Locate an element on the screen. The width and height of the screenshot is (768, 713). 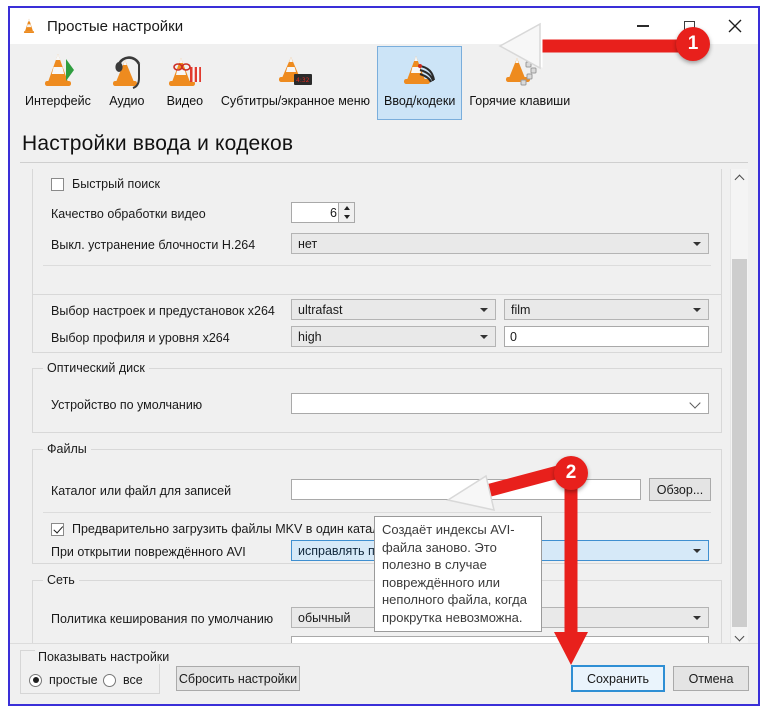
close-button is located at coordinates (735, 26).